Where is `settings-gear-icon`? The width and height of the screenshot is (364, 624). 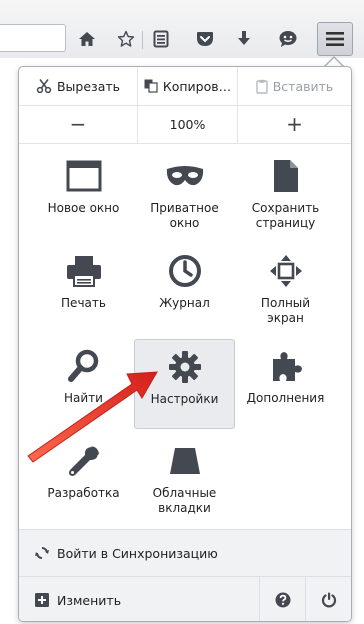
settings-gear-icon is located at coordinates (185, 367).